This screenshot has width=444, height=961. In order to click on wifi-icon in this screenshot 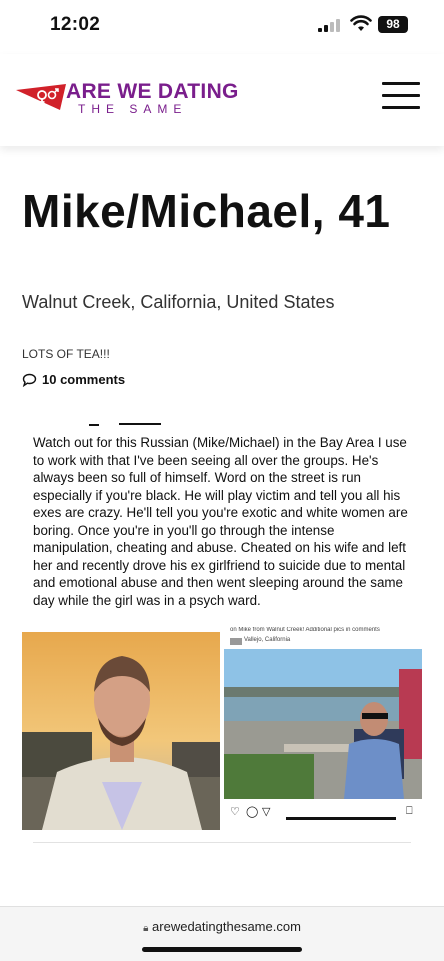, I will do `click(361, 23)`.